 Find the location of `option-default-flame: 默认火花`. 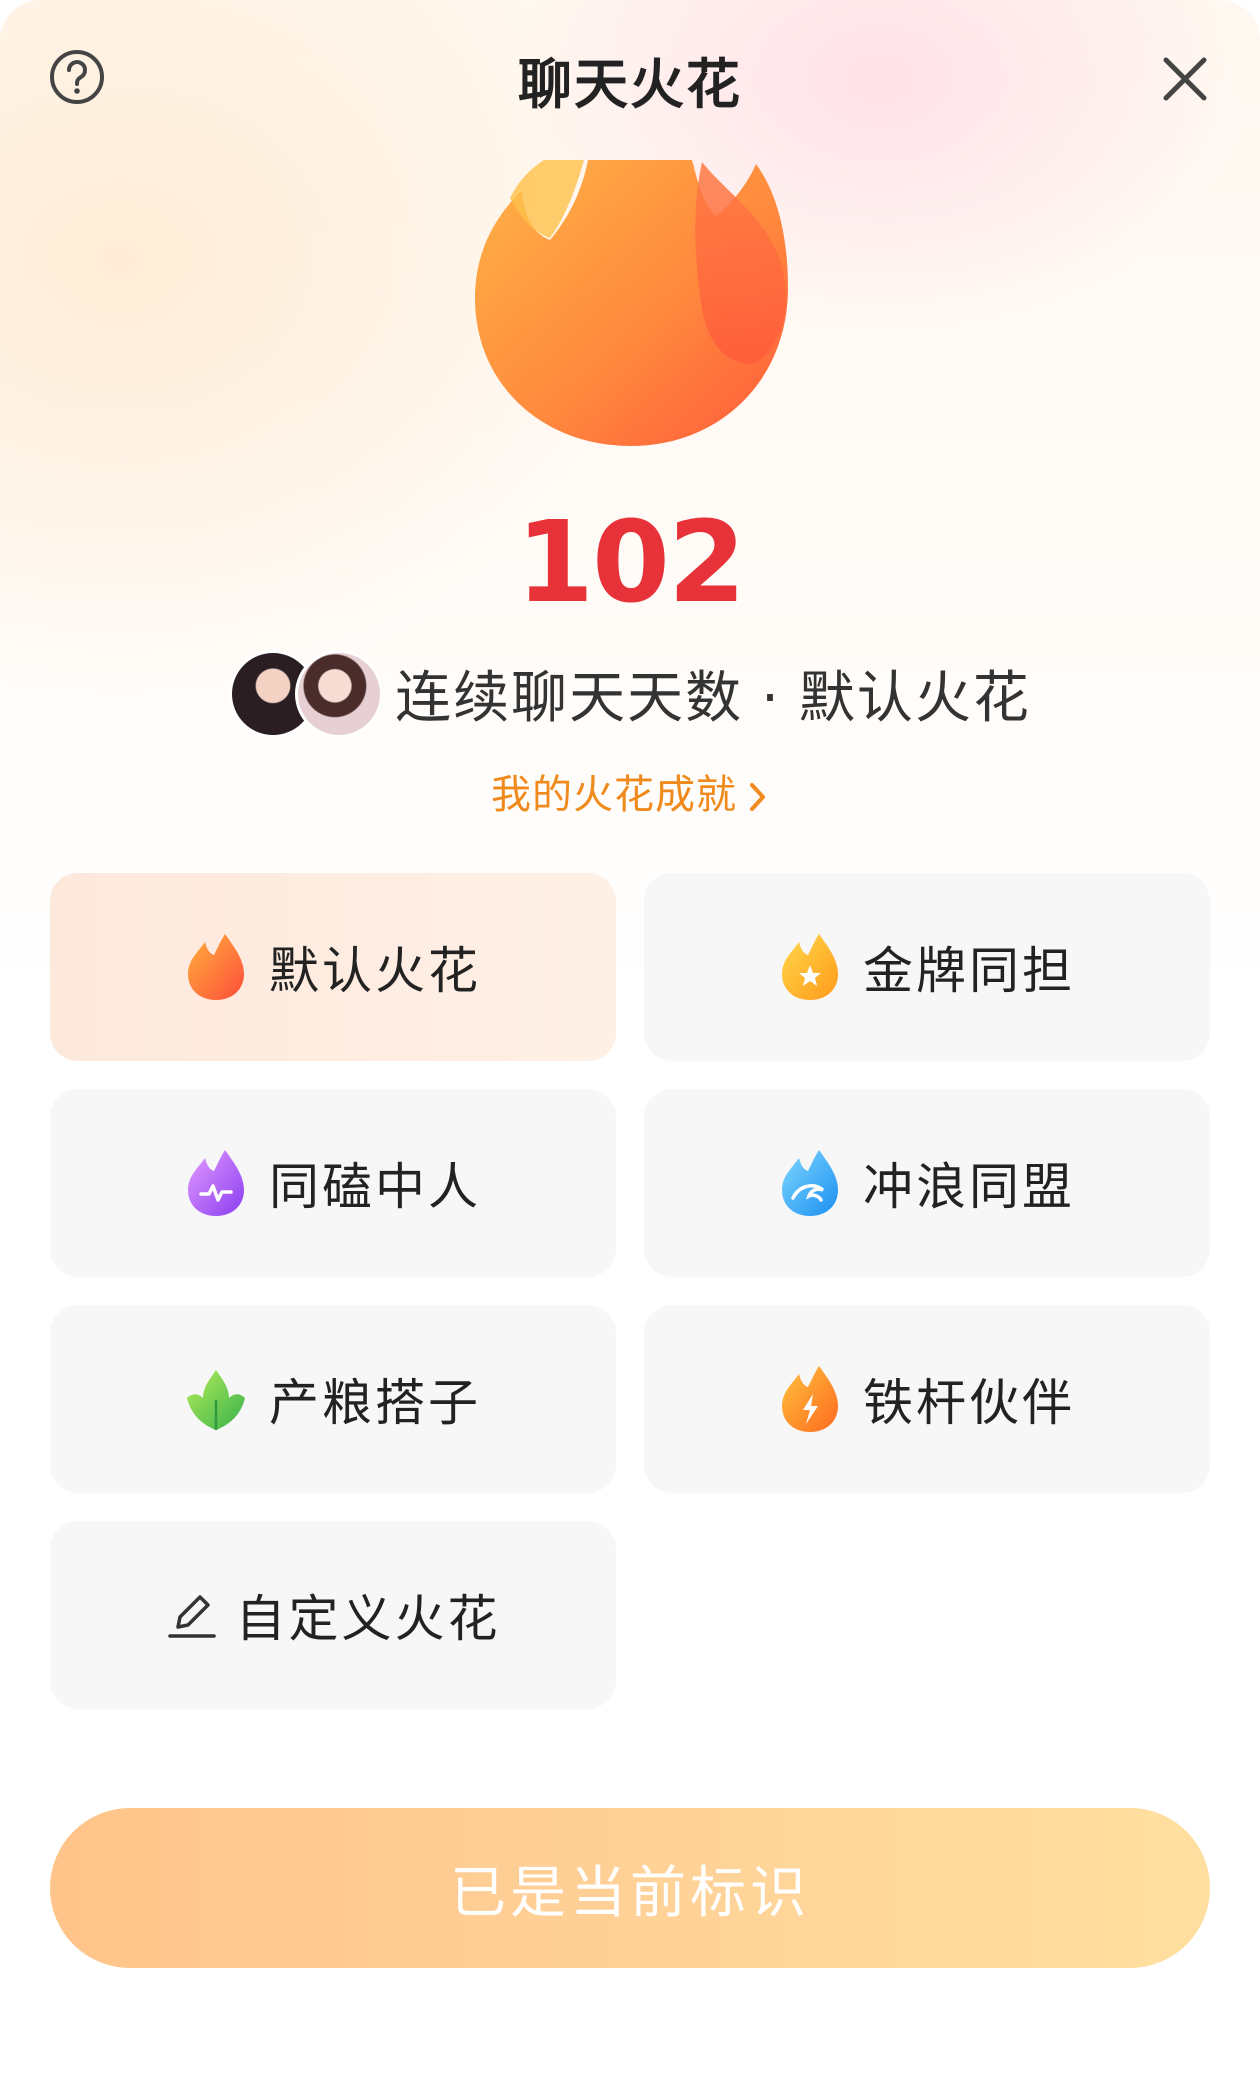

option-default-flame: 默认火花 is located at coordinates (333, 967).